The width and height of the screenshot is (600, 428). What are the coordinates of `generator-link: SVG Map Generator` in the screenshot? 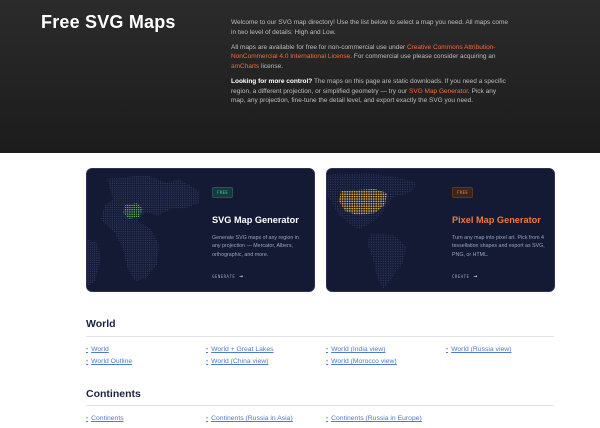 It's located at (438, 91).